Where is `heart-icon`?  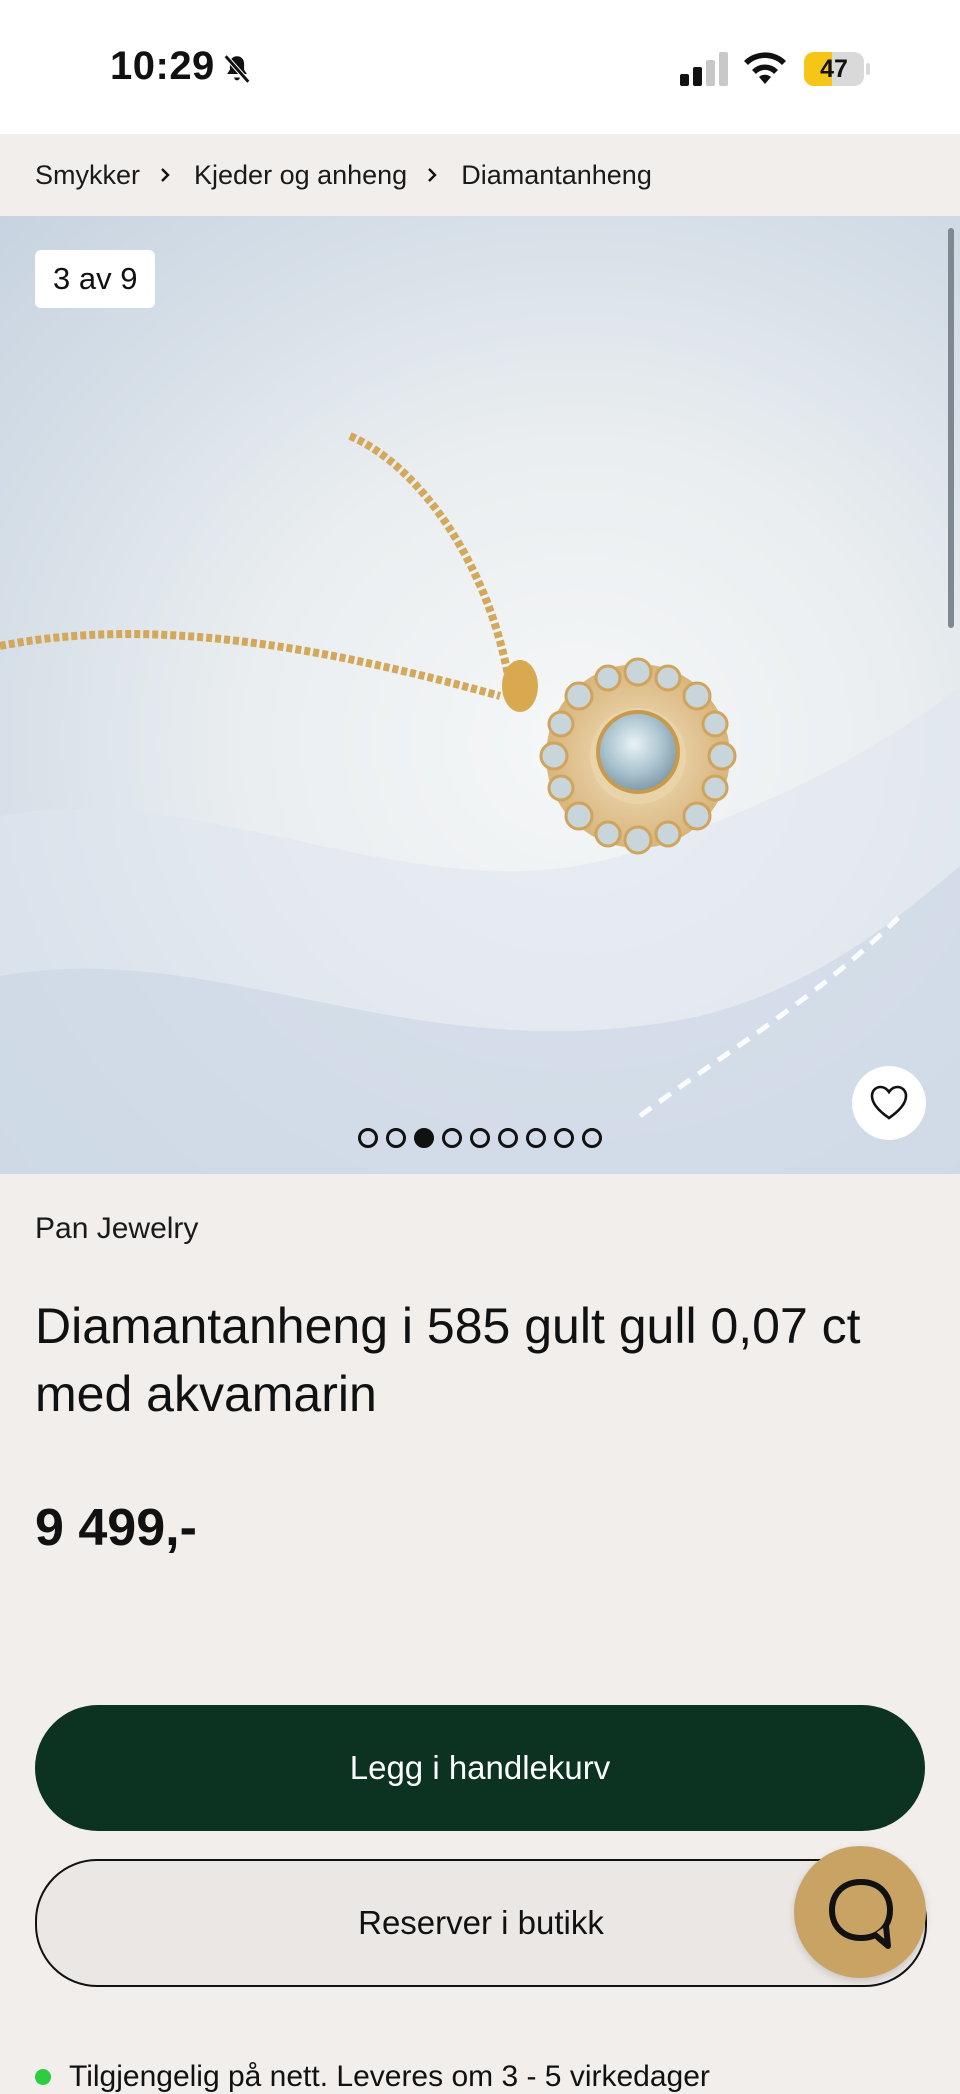 heart-icon is located at coordinates (889, 1102).